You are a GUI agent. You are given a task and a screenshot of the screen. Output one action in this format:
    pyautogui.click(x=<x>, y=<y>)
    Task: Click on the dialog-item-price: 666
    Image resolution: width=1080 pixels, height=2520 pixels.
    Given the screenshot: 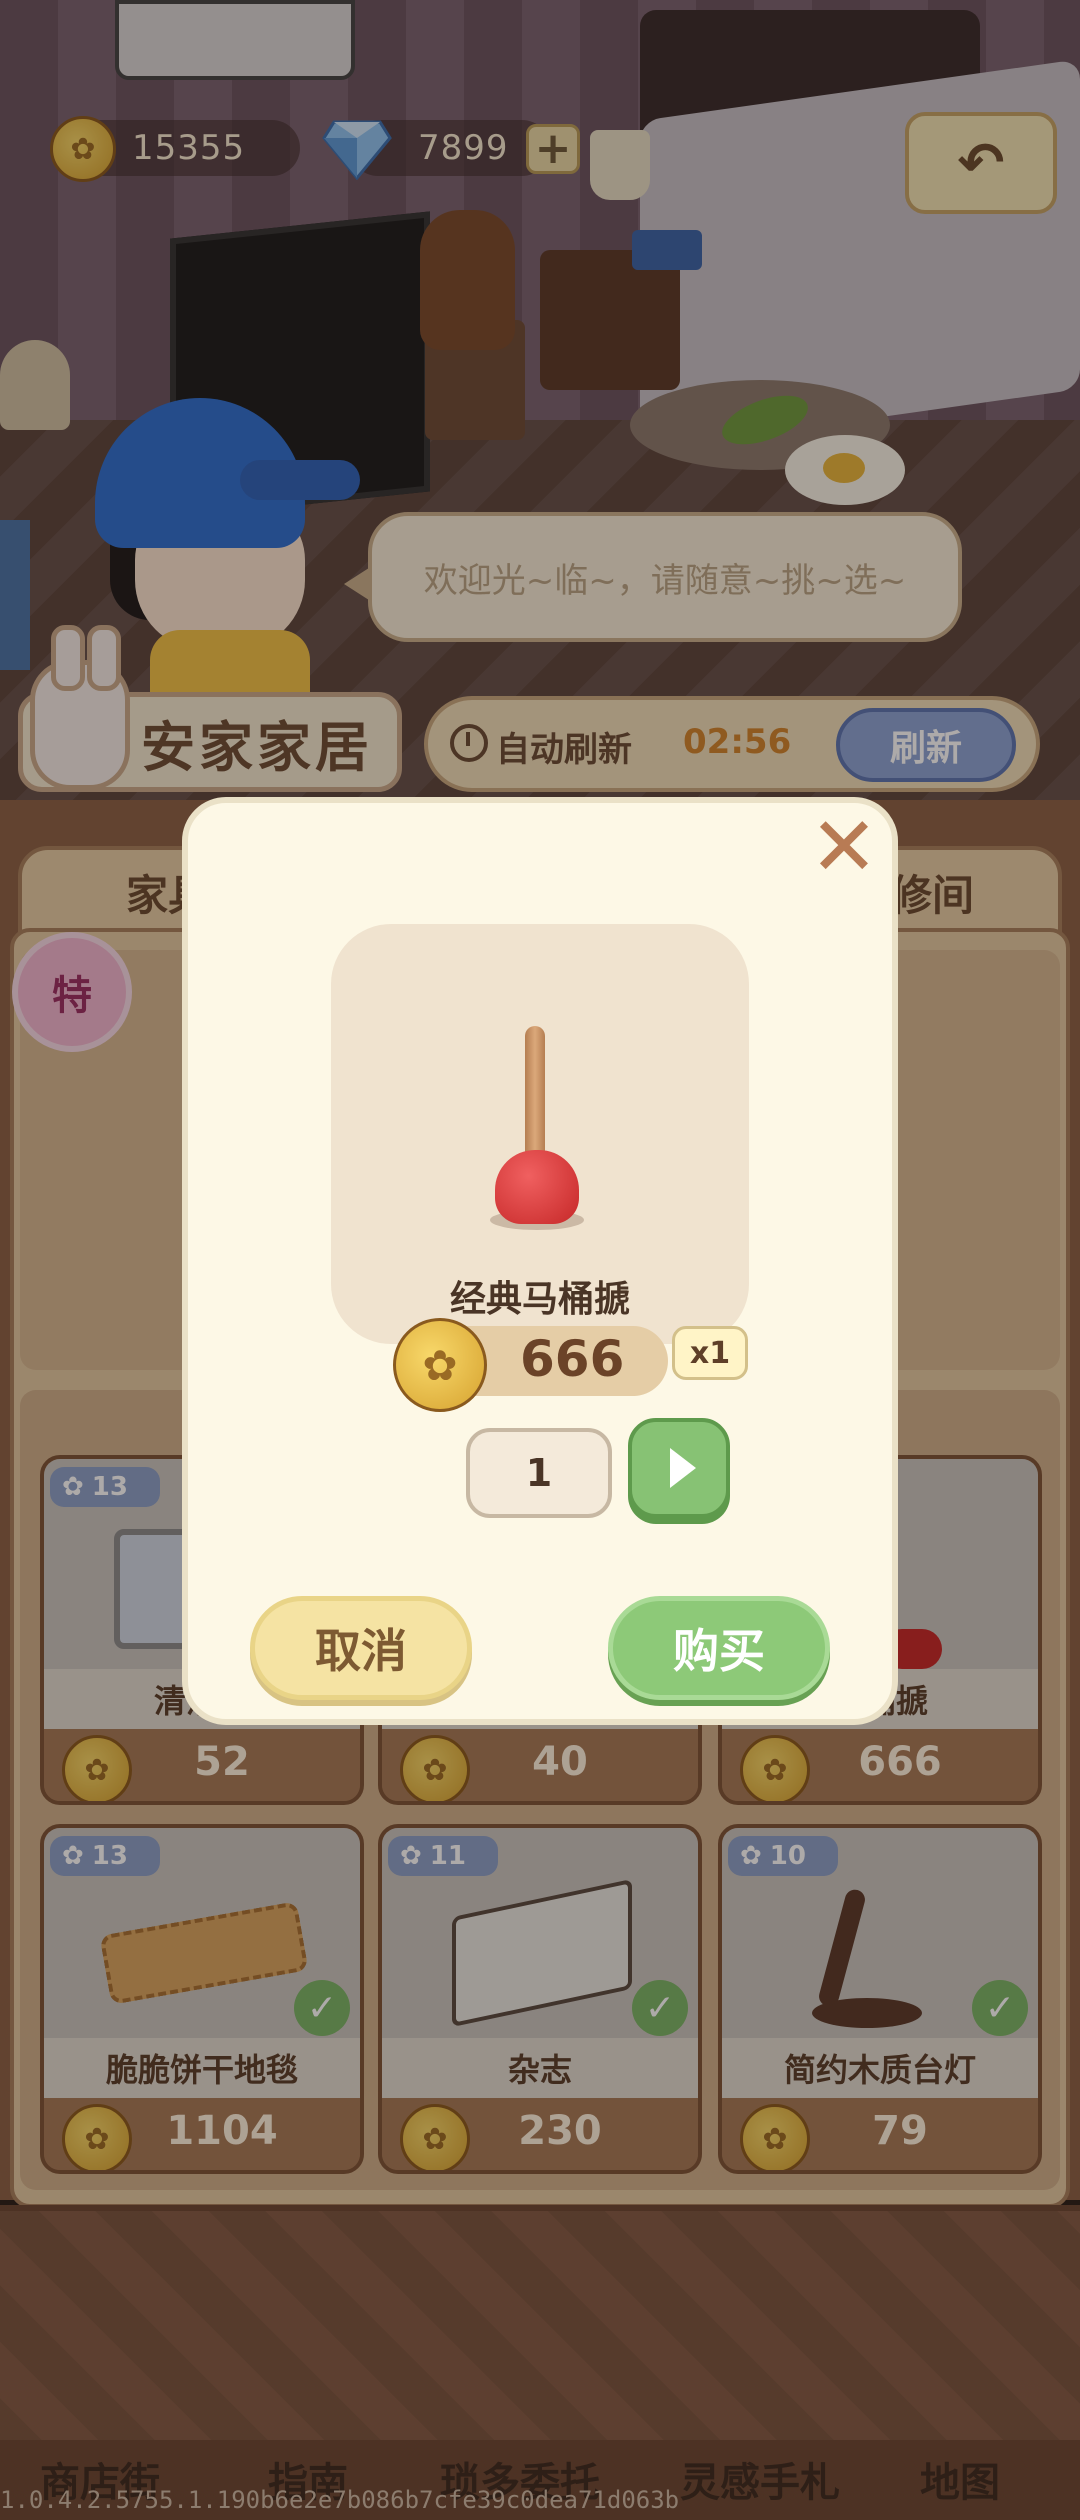 What is the action you would take?
    pyautogui.click(x=572, y=1359)
    